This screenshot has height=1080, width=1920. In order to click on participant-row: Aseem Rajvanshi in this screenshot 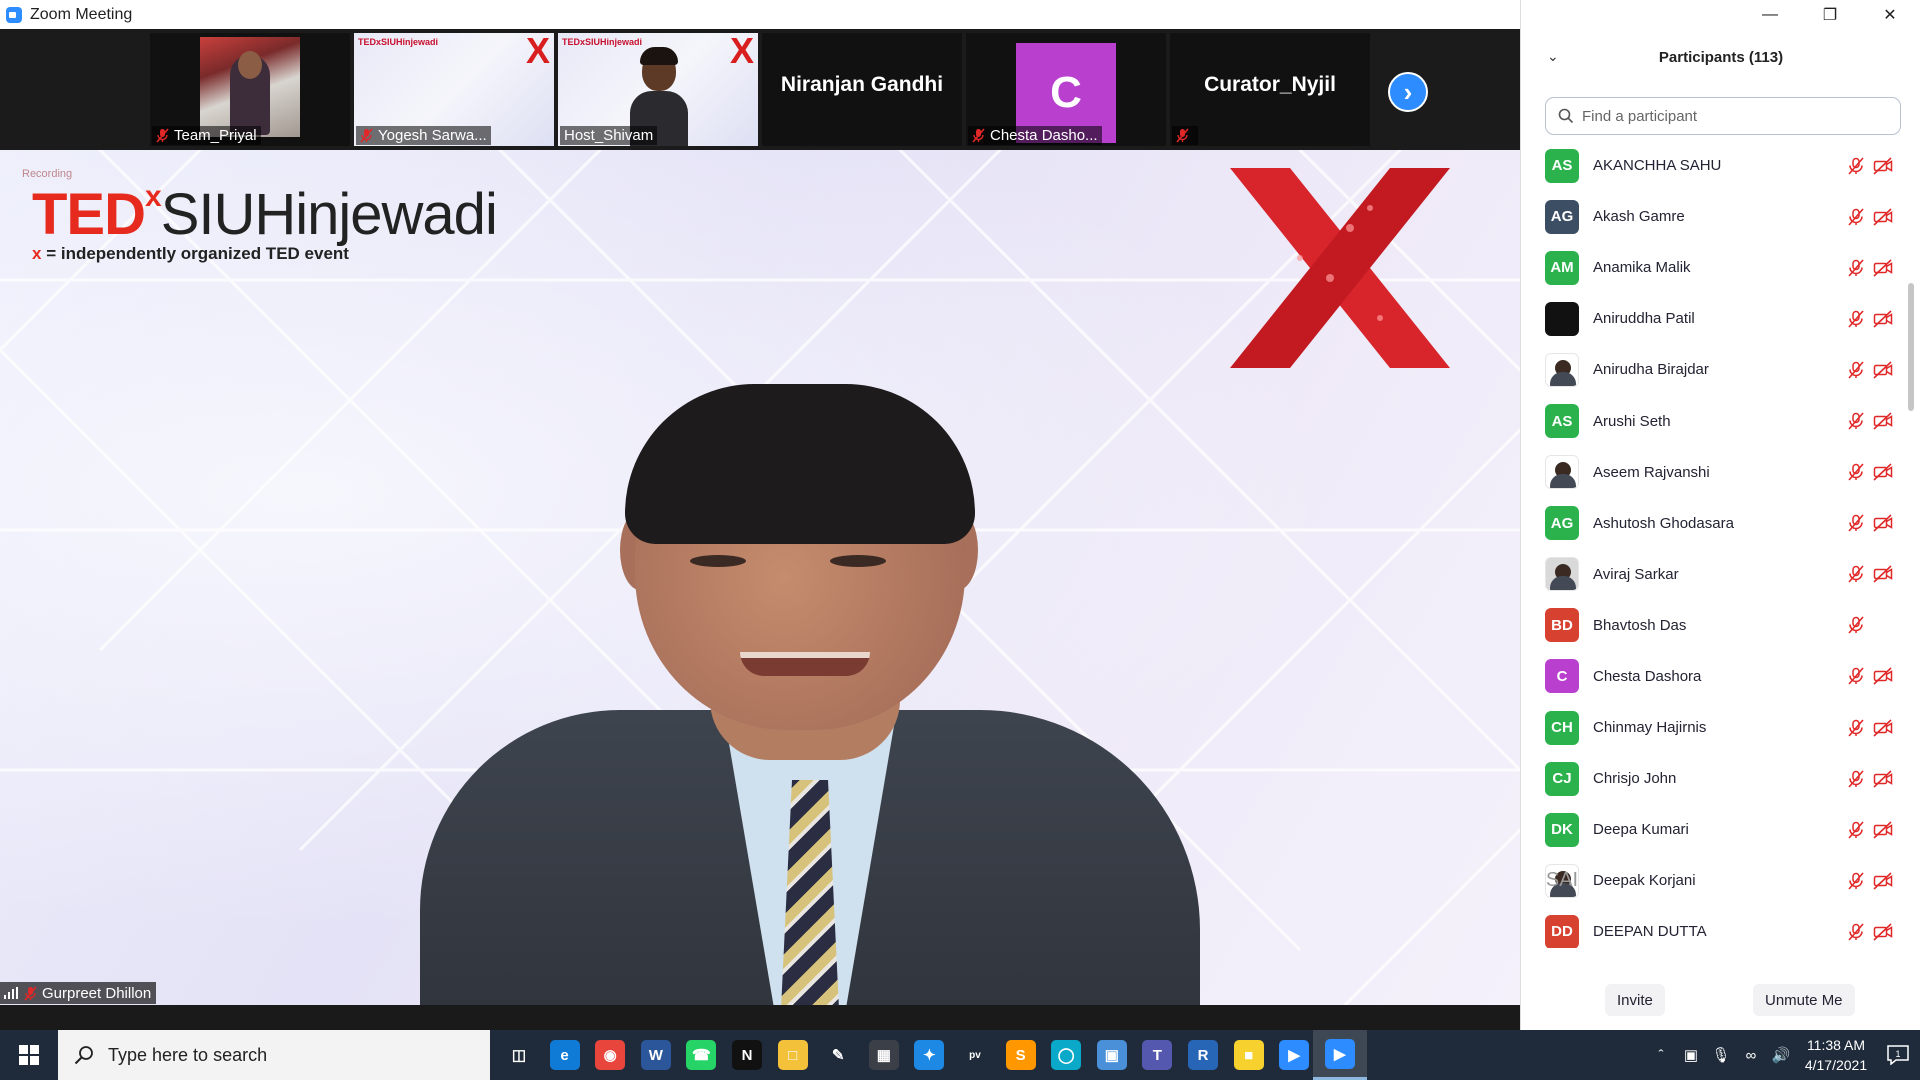, I will do `click(1711, 472)`.